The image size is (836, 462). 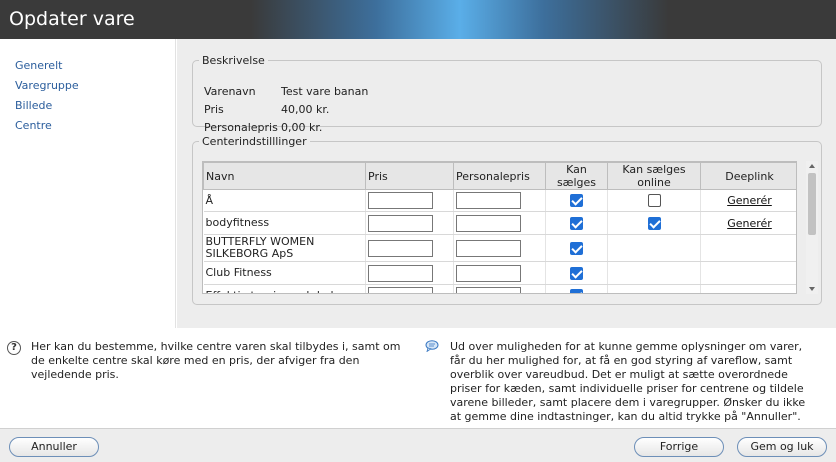 I want to click on pris-label: Pris, so click(x=214, y=109).